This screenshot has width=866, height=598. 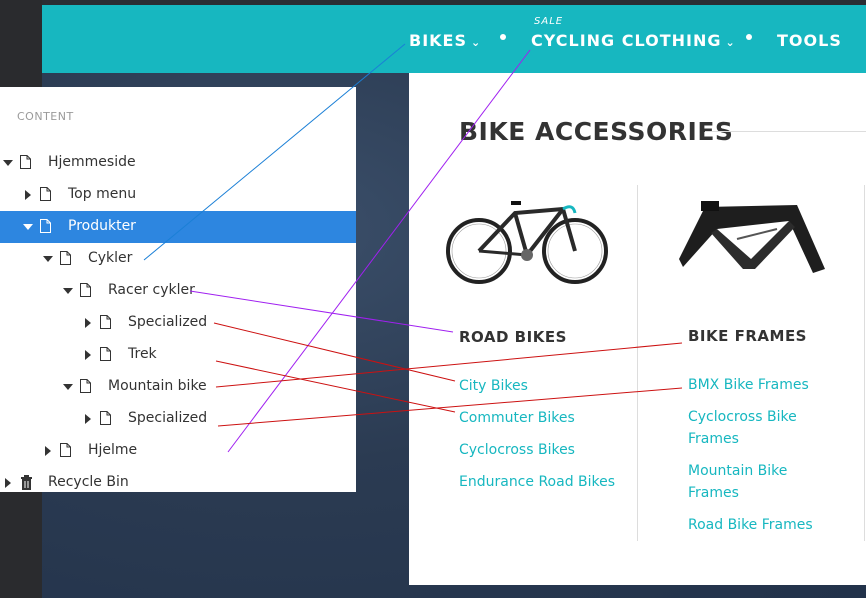 I want to click on category-heading-bike-frames: BIKE FRAMES, so click(x=747, y=336).